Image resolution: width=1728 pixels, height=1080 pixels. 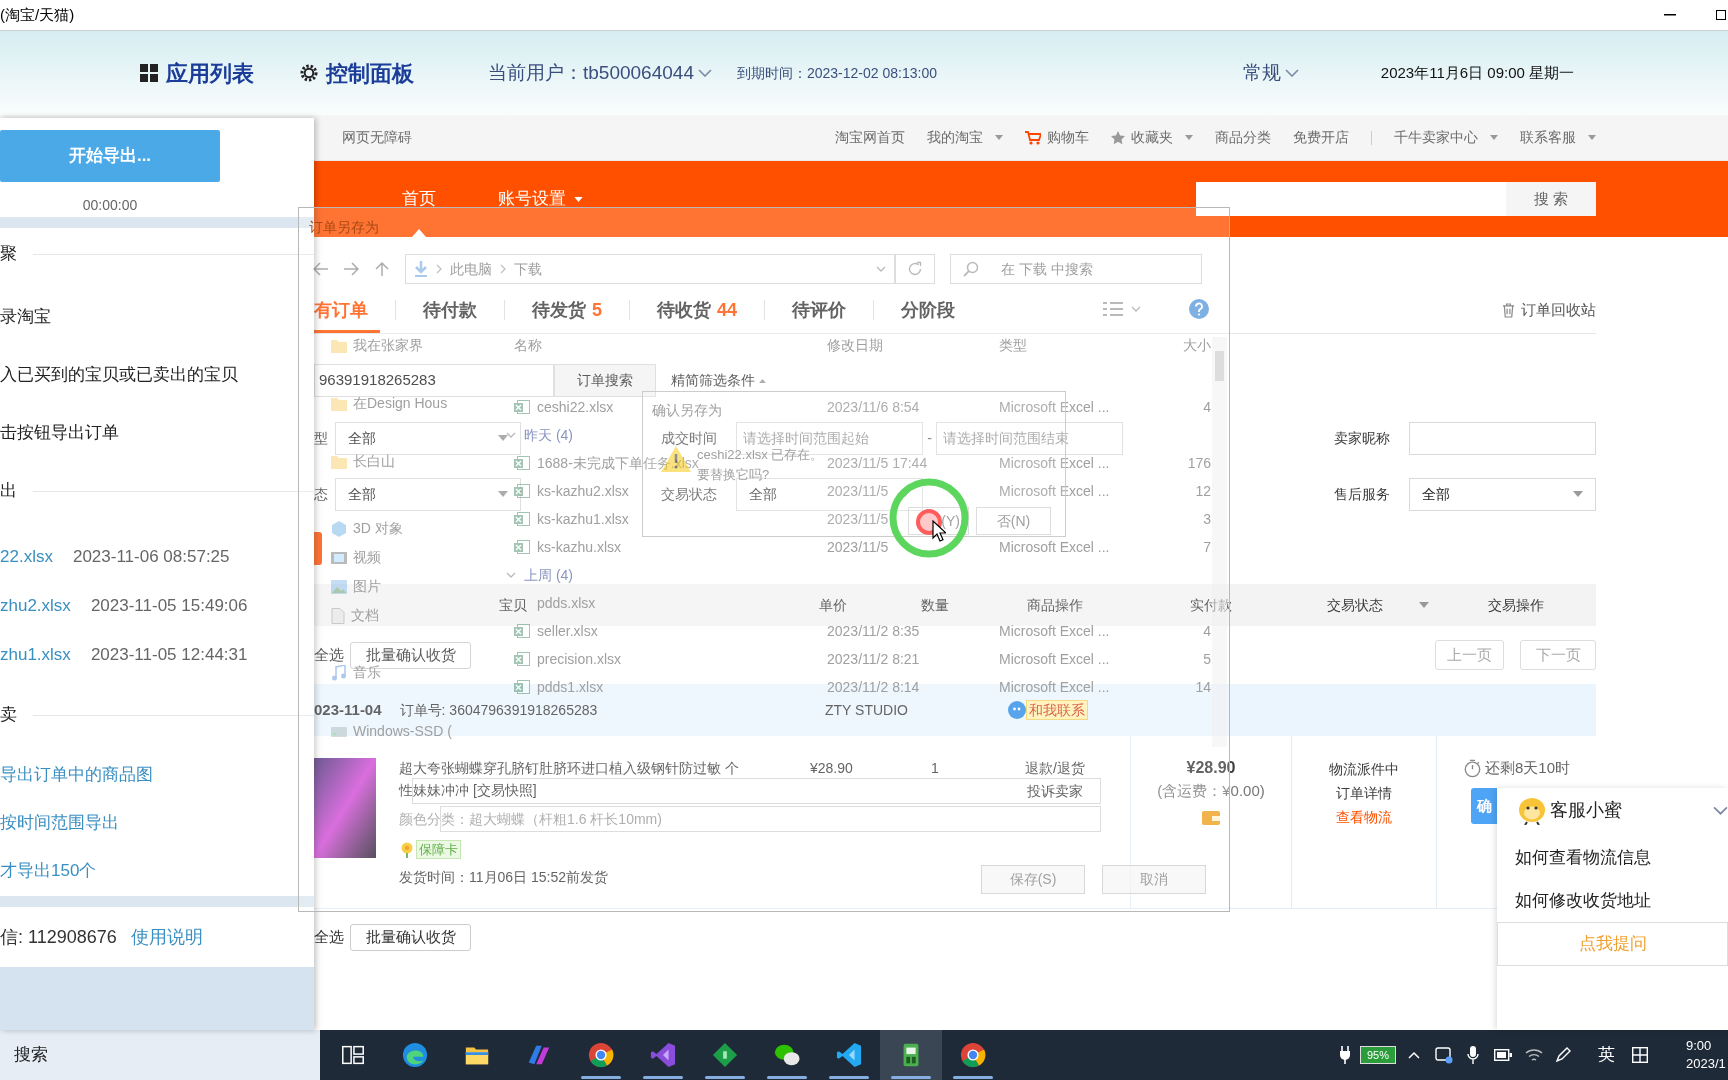 I want to click on file-name: precision.xlsx, so click(x=579, y=659).